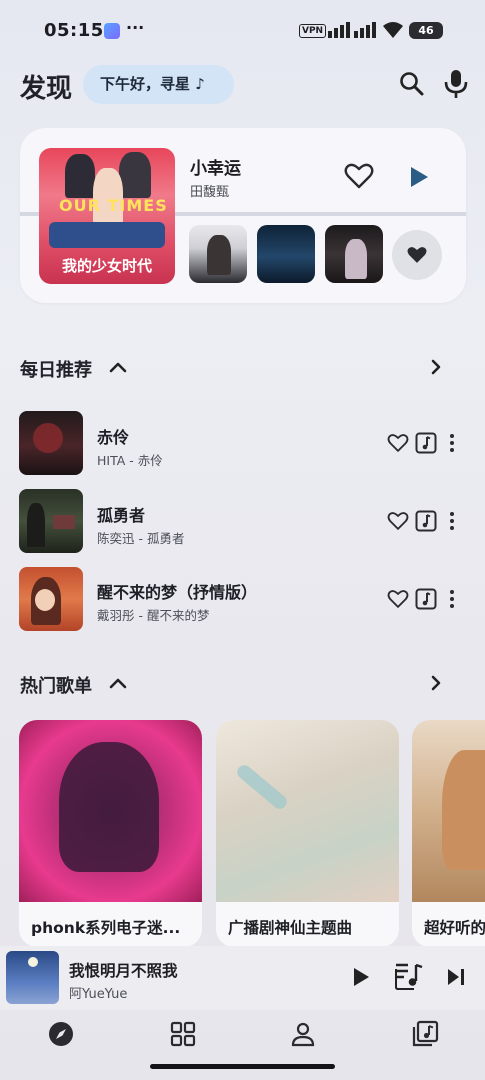  What do you see at coordinates (113, 205) in the screenshot?
I see `cover-logo-text: OUR TIMES` at bounding box center [113, 205].